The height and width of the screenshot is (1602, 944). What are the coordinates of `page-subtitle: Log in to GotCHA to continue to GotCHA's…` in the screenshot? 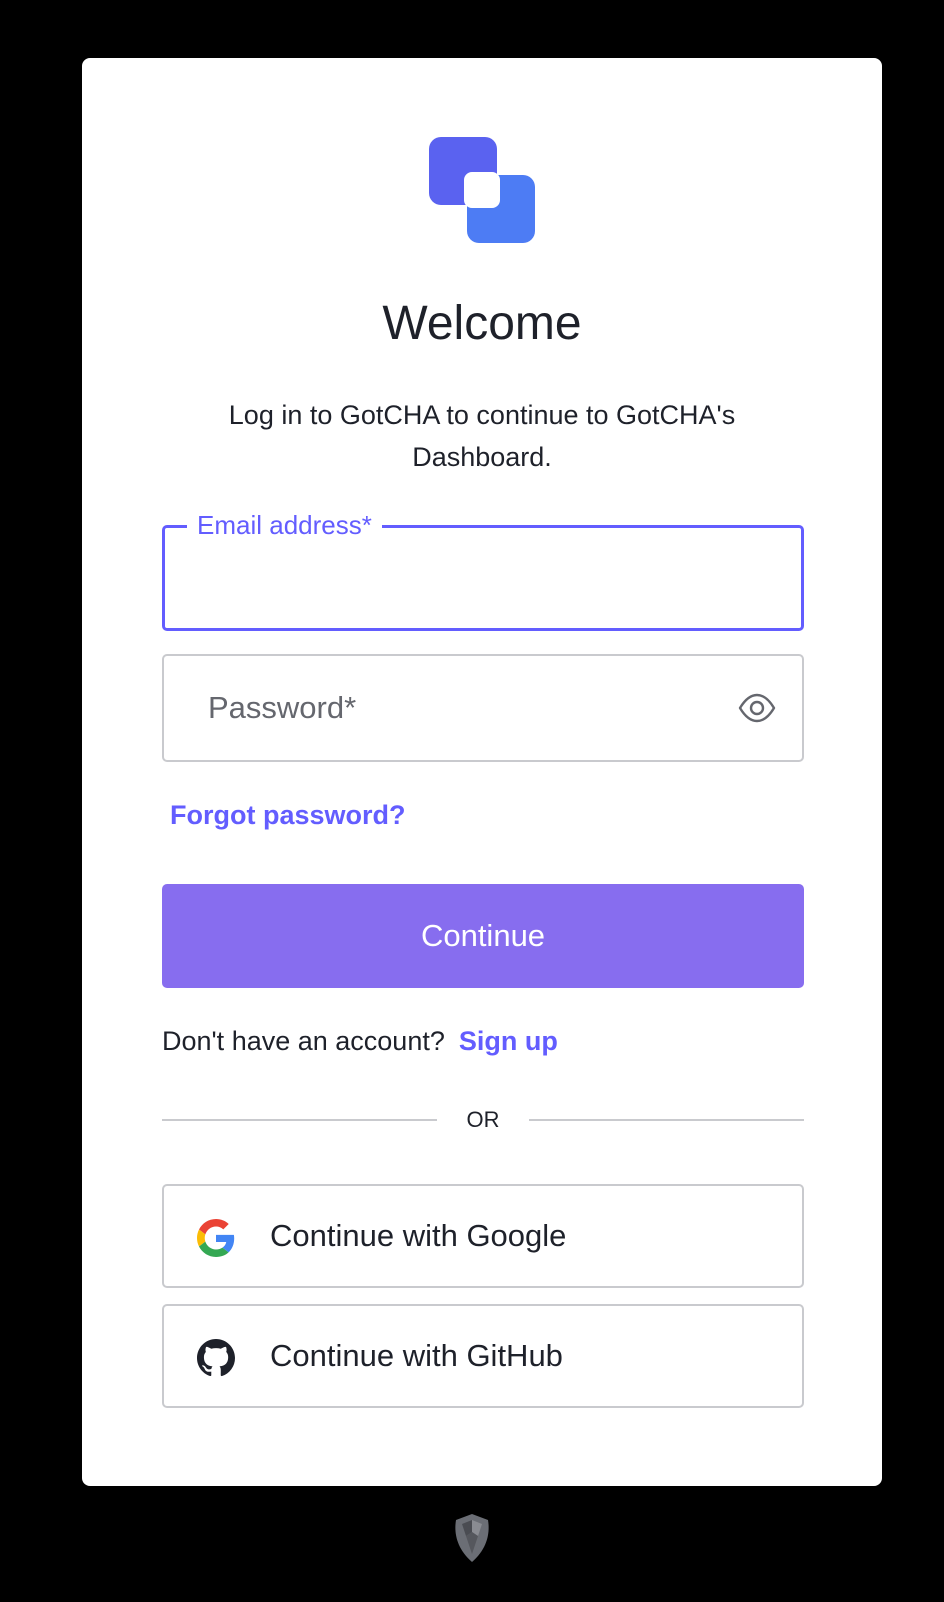 It's located at (482, 436).